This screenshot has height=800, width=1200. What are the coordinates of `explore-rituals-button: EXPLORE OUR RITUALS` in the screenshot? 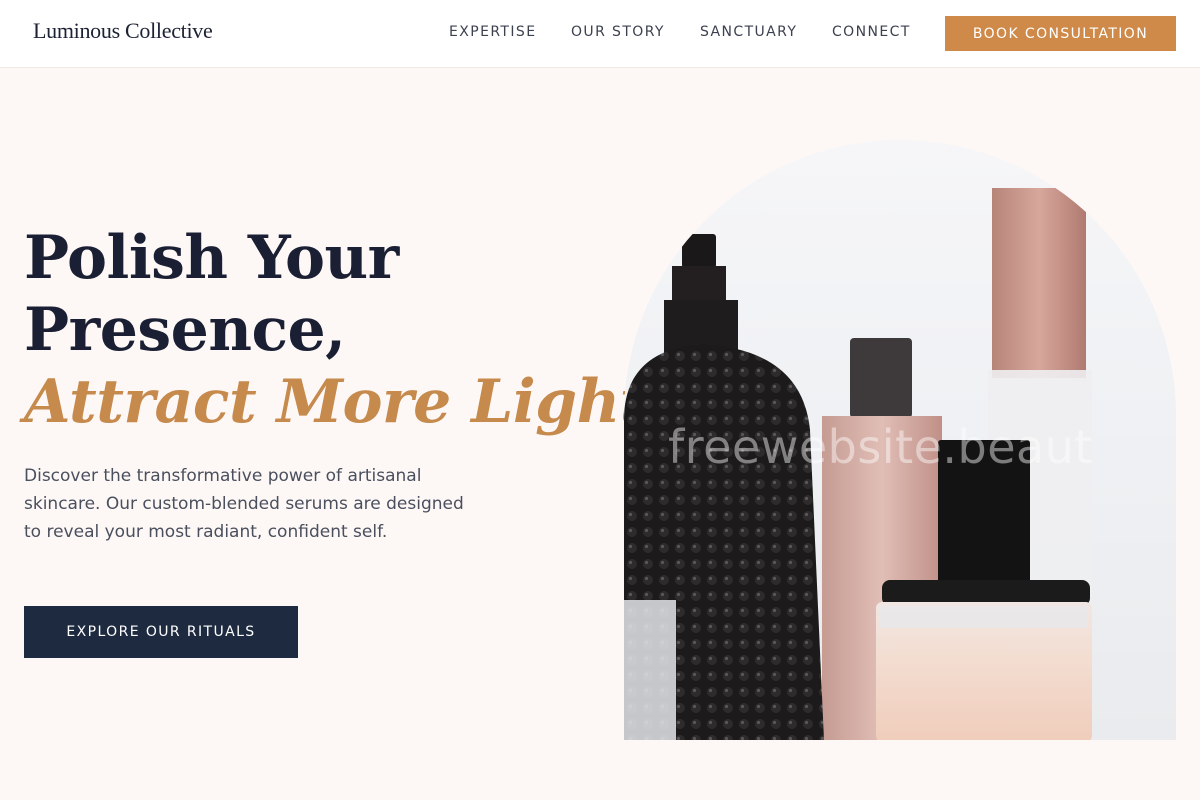 It's located at (161, 632).